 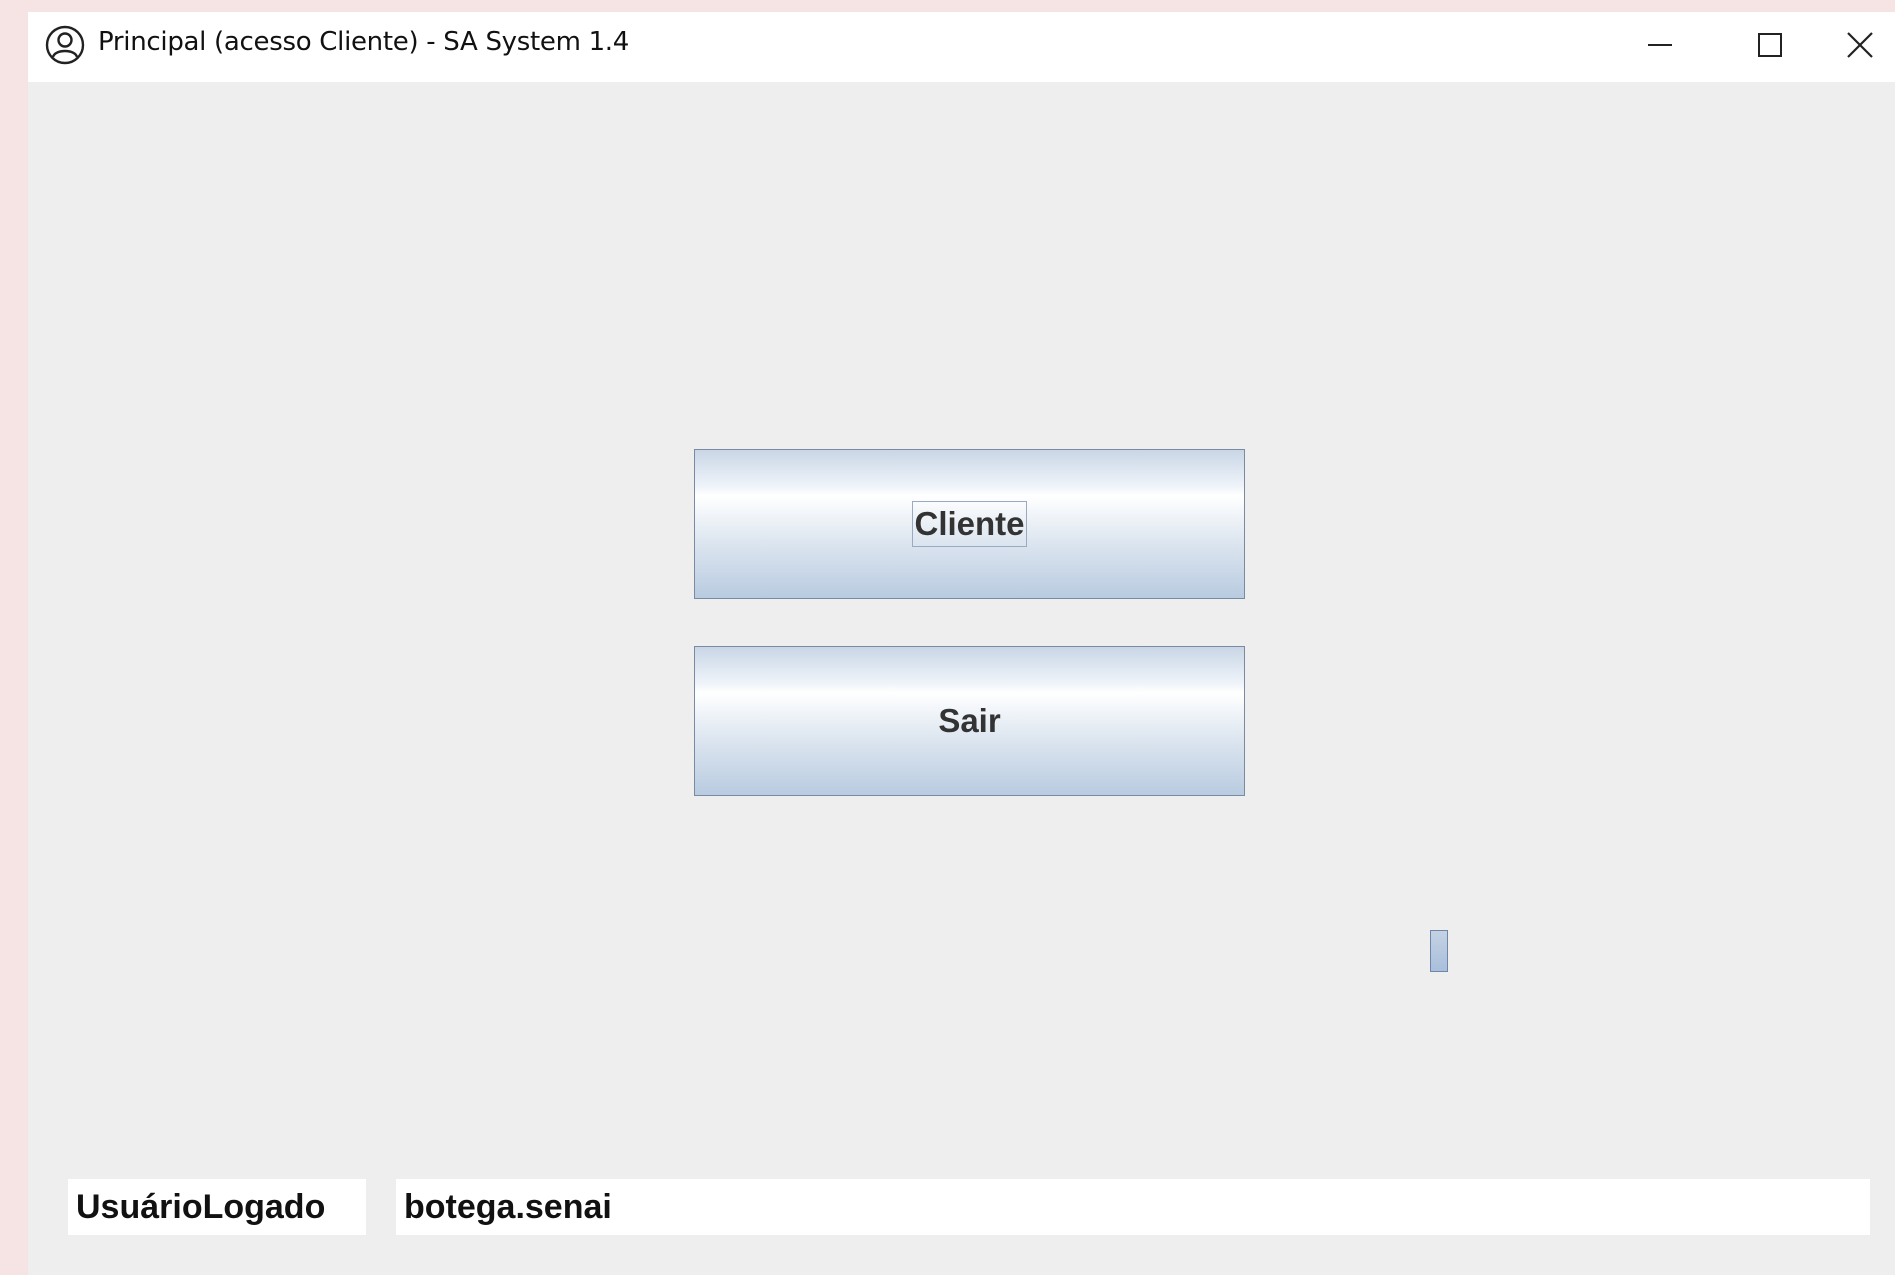 I want to click on close-button, so click(x=1860, y=47).